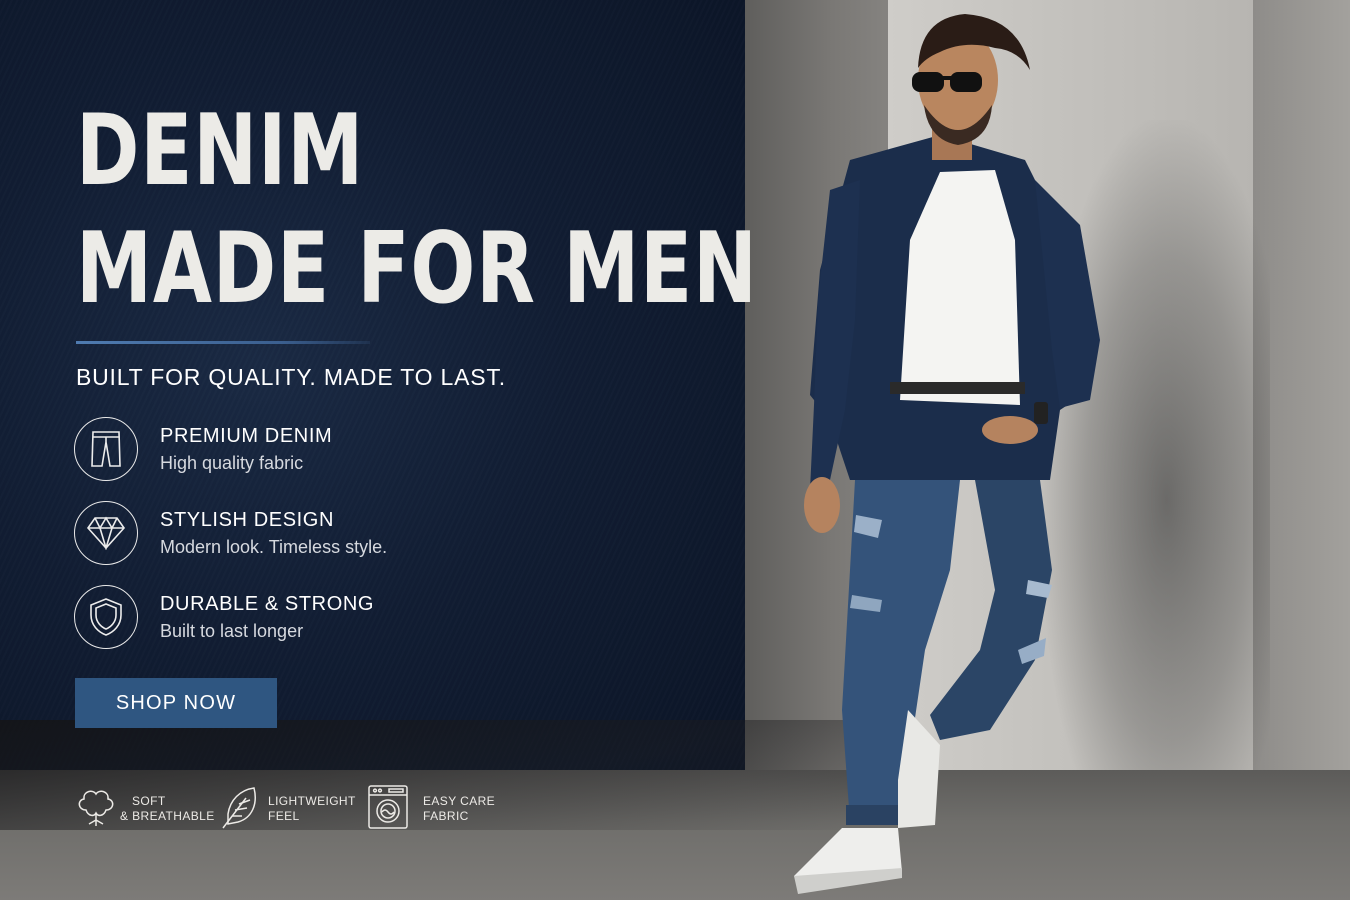 The width and height of the screenshot is (1350, 900). Describe the element at coordinates (106, 533) in the screenshot. I see `diamond-icon` at that location.